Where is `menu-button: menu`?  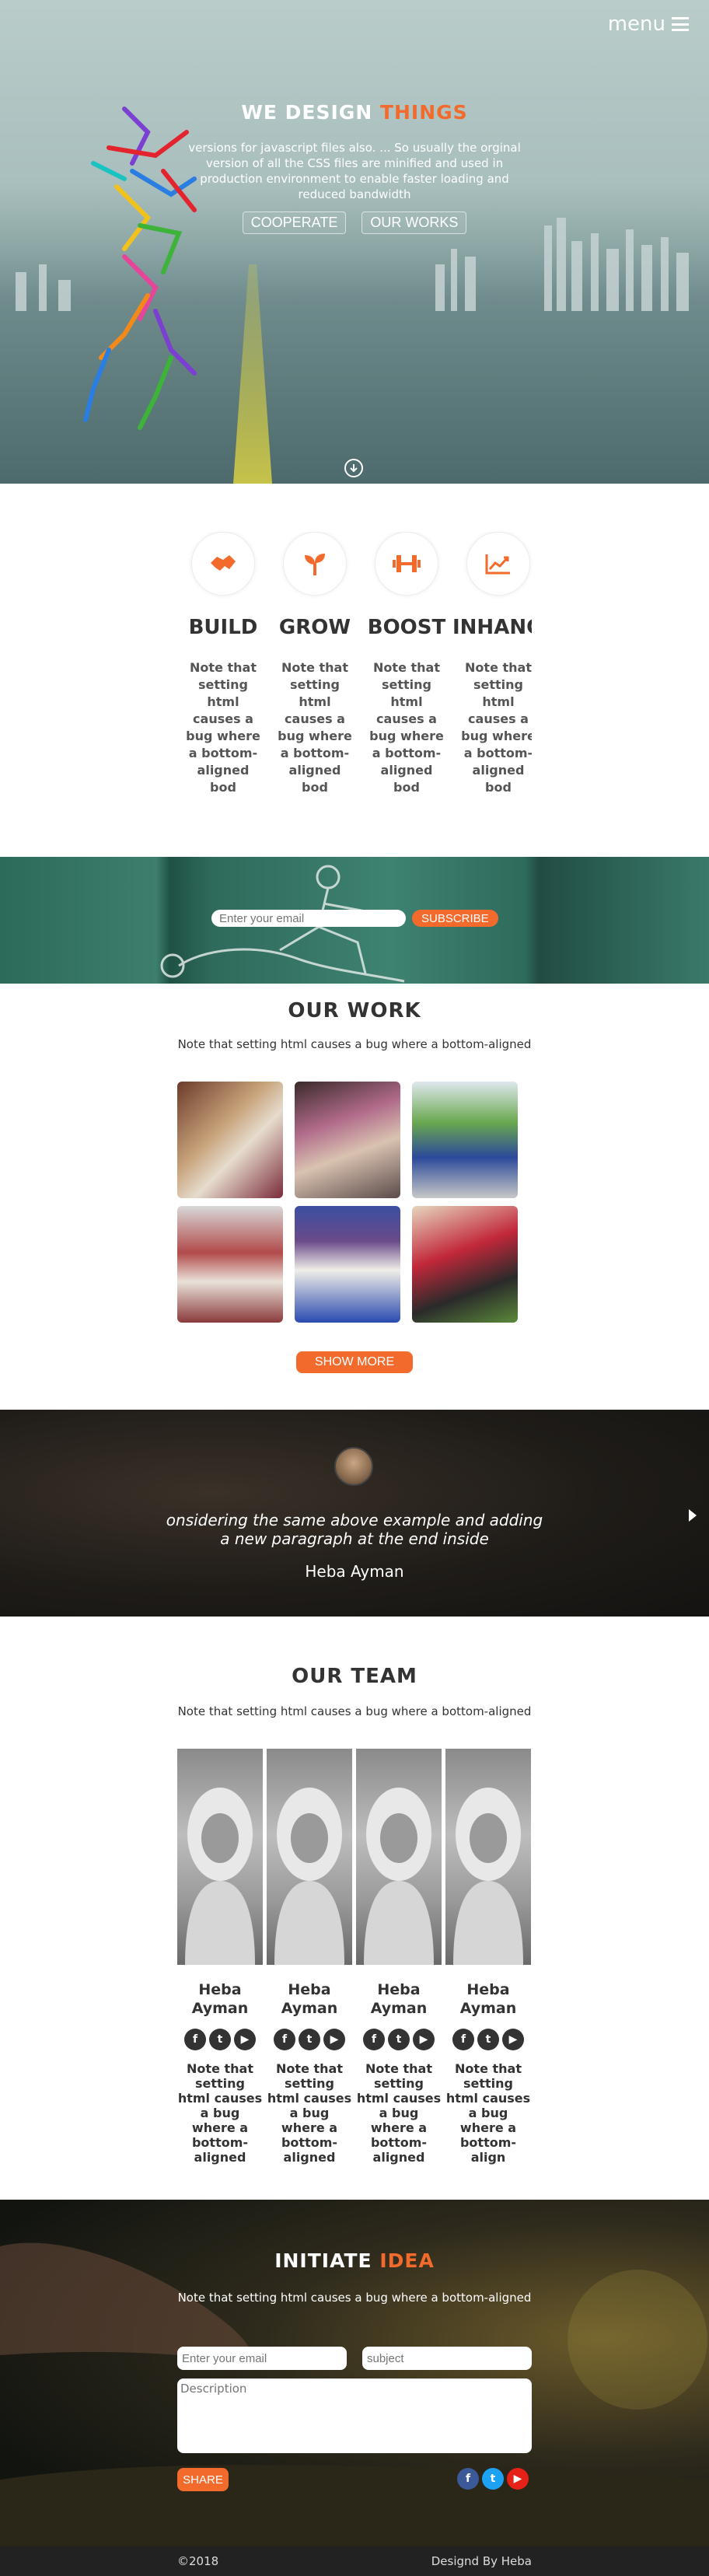
menu-button: menu is located at coordinates (648, 24).